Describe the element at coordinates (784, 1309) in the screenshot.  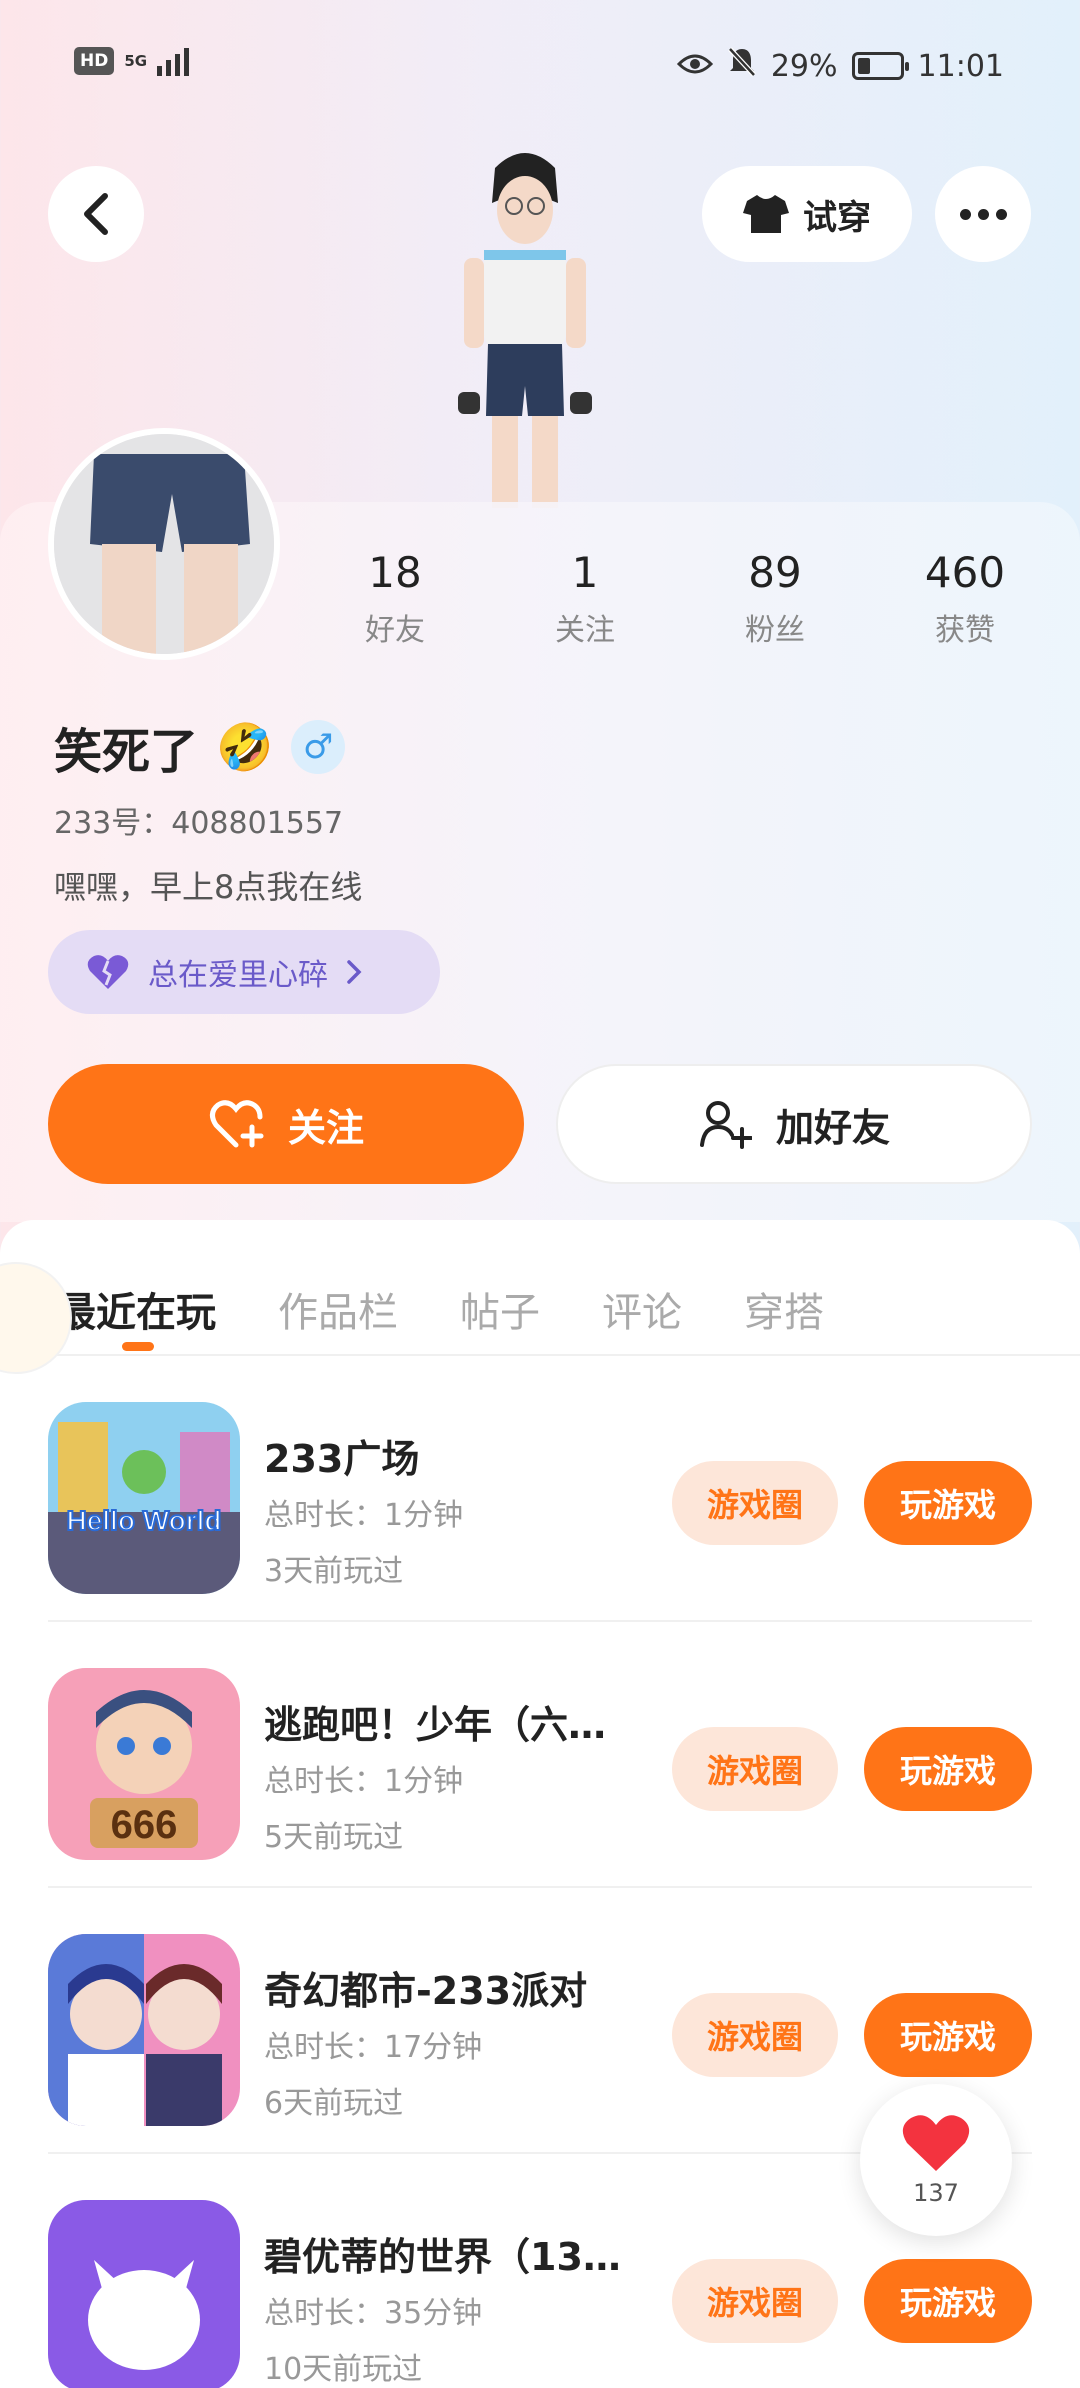
I see `tab-outfits: 穿搭` at that location.